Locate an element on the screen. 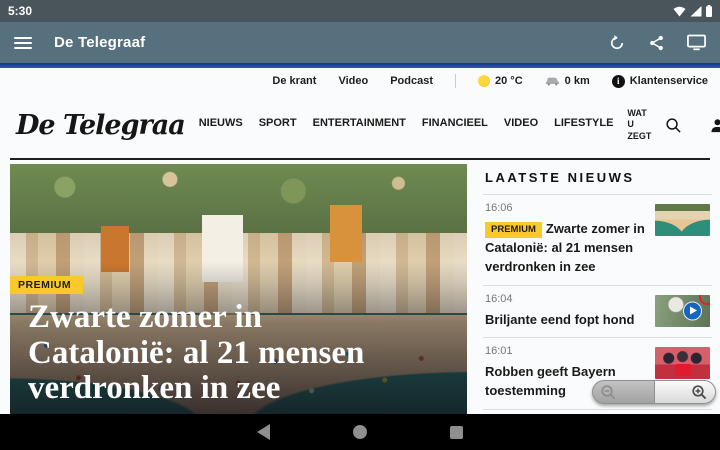 The width and height of the screenshot is (720, 450). search-icon is located at coordinates (673, 125).